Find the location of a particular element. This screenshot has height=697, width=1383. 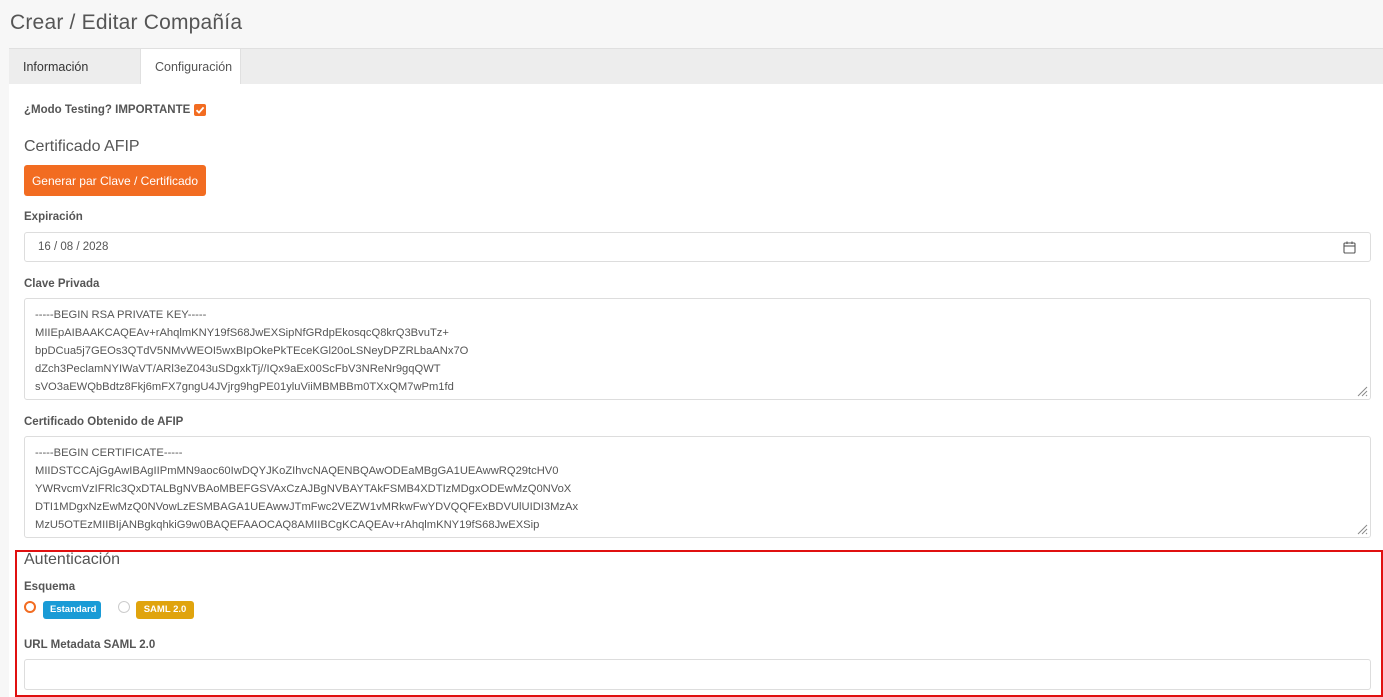

generate-key-certificate-button: Generar par Clave / Certificado is located at coordinates (115, 180).